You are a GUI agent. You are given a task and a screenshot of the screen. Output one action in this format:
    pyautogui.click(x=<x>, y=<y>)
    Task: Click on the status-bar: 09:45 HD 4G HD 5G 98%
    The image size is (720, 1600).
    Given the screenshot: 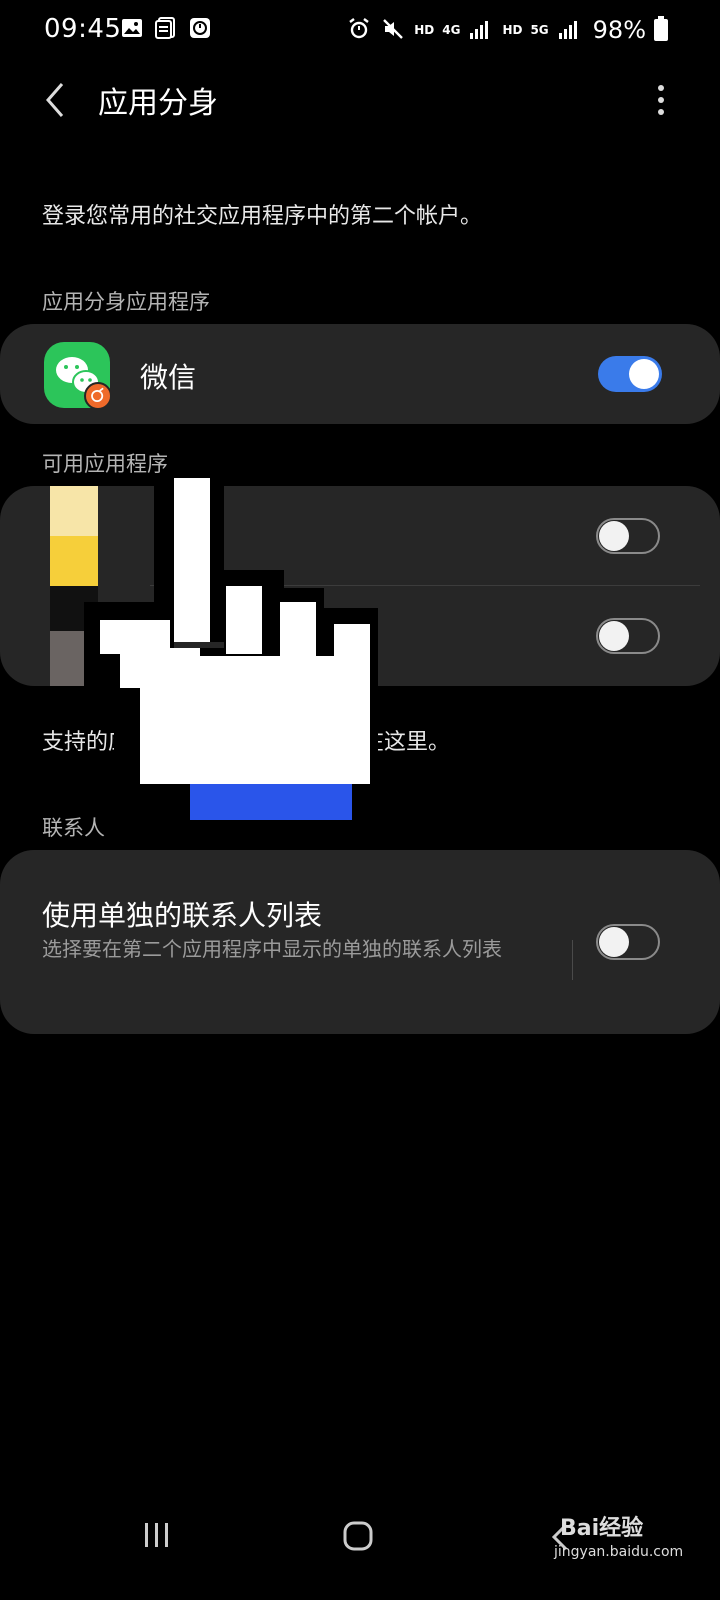 What is the action you would take?
    pyautogui.click(x=360, y=30)
    